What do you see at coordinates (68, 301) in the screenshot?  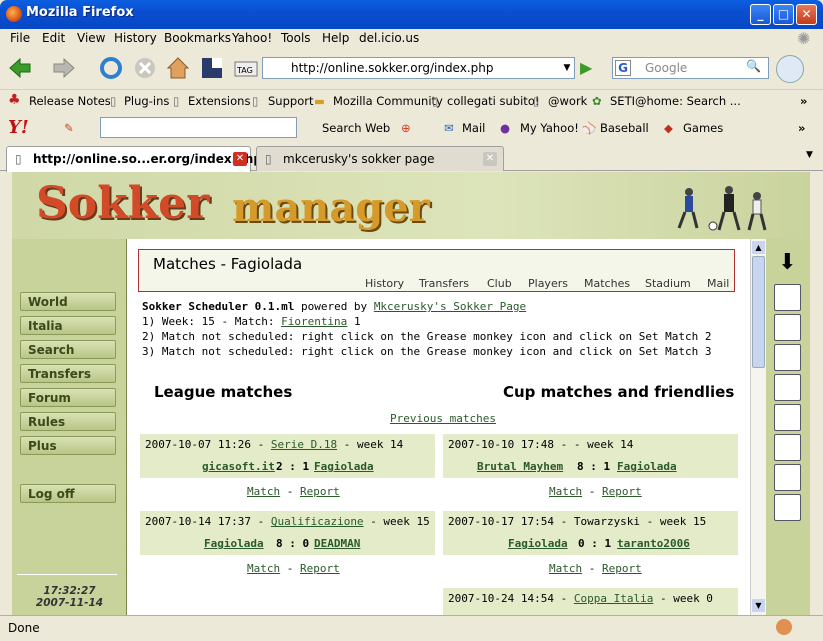 I see `nav-world: World` at bounding box center [68, 301].